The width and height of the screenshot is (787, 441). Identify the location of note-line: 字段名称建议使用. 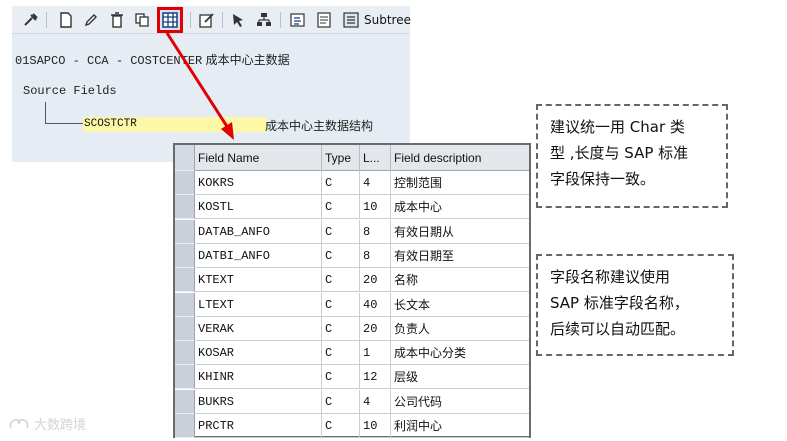
(610, 277).